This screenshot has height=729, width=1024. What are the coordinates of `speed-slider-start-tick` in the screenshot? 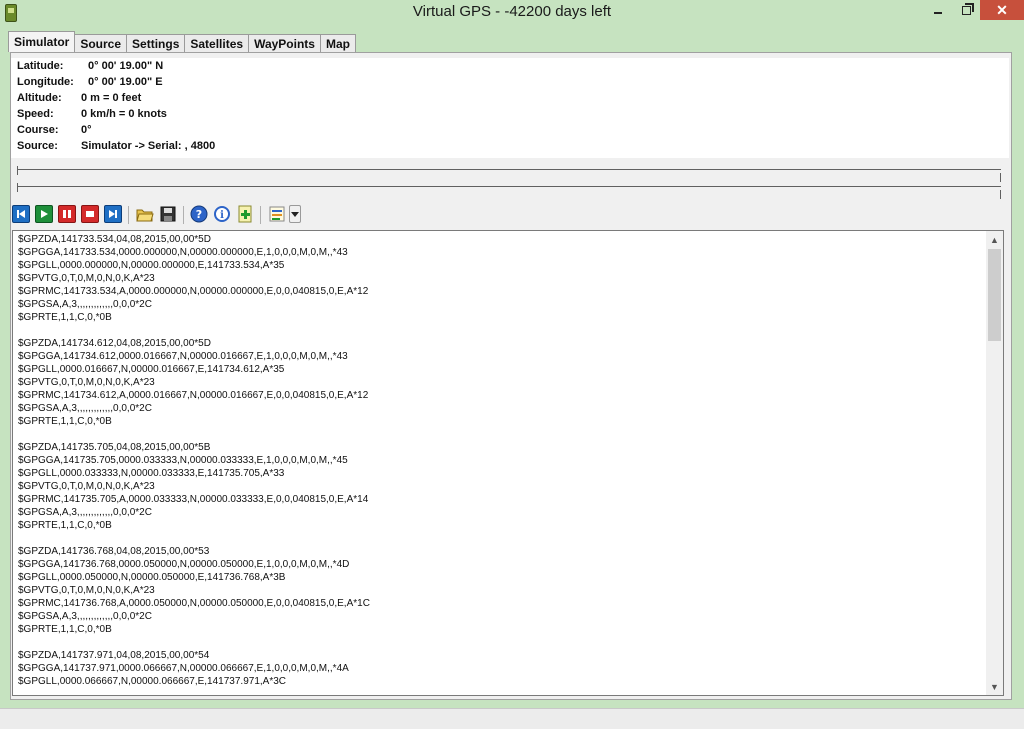 It's located at (17, 187).